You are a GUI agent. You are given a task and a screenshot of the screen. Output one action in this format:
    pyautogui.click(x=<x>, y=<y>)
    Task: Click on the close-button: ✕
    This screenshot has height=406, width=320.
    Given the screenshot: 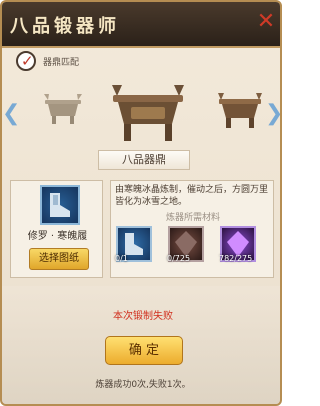 What is the action you would take?
    pyautogui.click(x=266, y=22)
    